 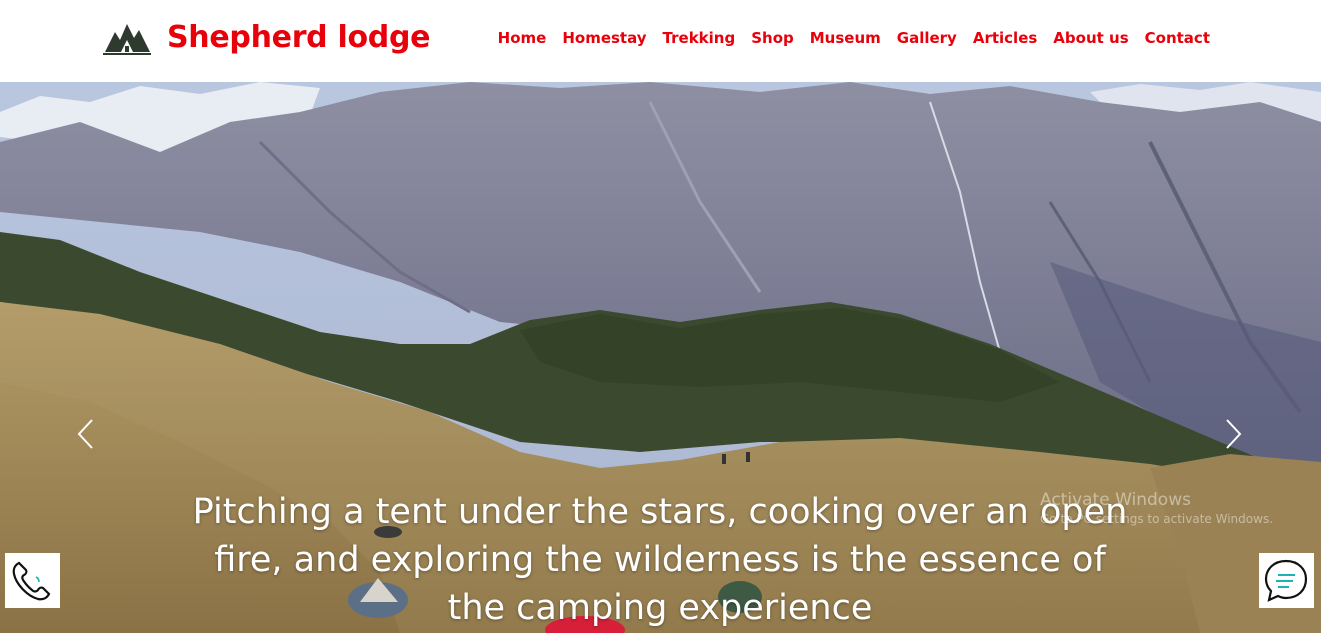 I want to click on nav-trekking: Trekking, so click(x=699, y=38).